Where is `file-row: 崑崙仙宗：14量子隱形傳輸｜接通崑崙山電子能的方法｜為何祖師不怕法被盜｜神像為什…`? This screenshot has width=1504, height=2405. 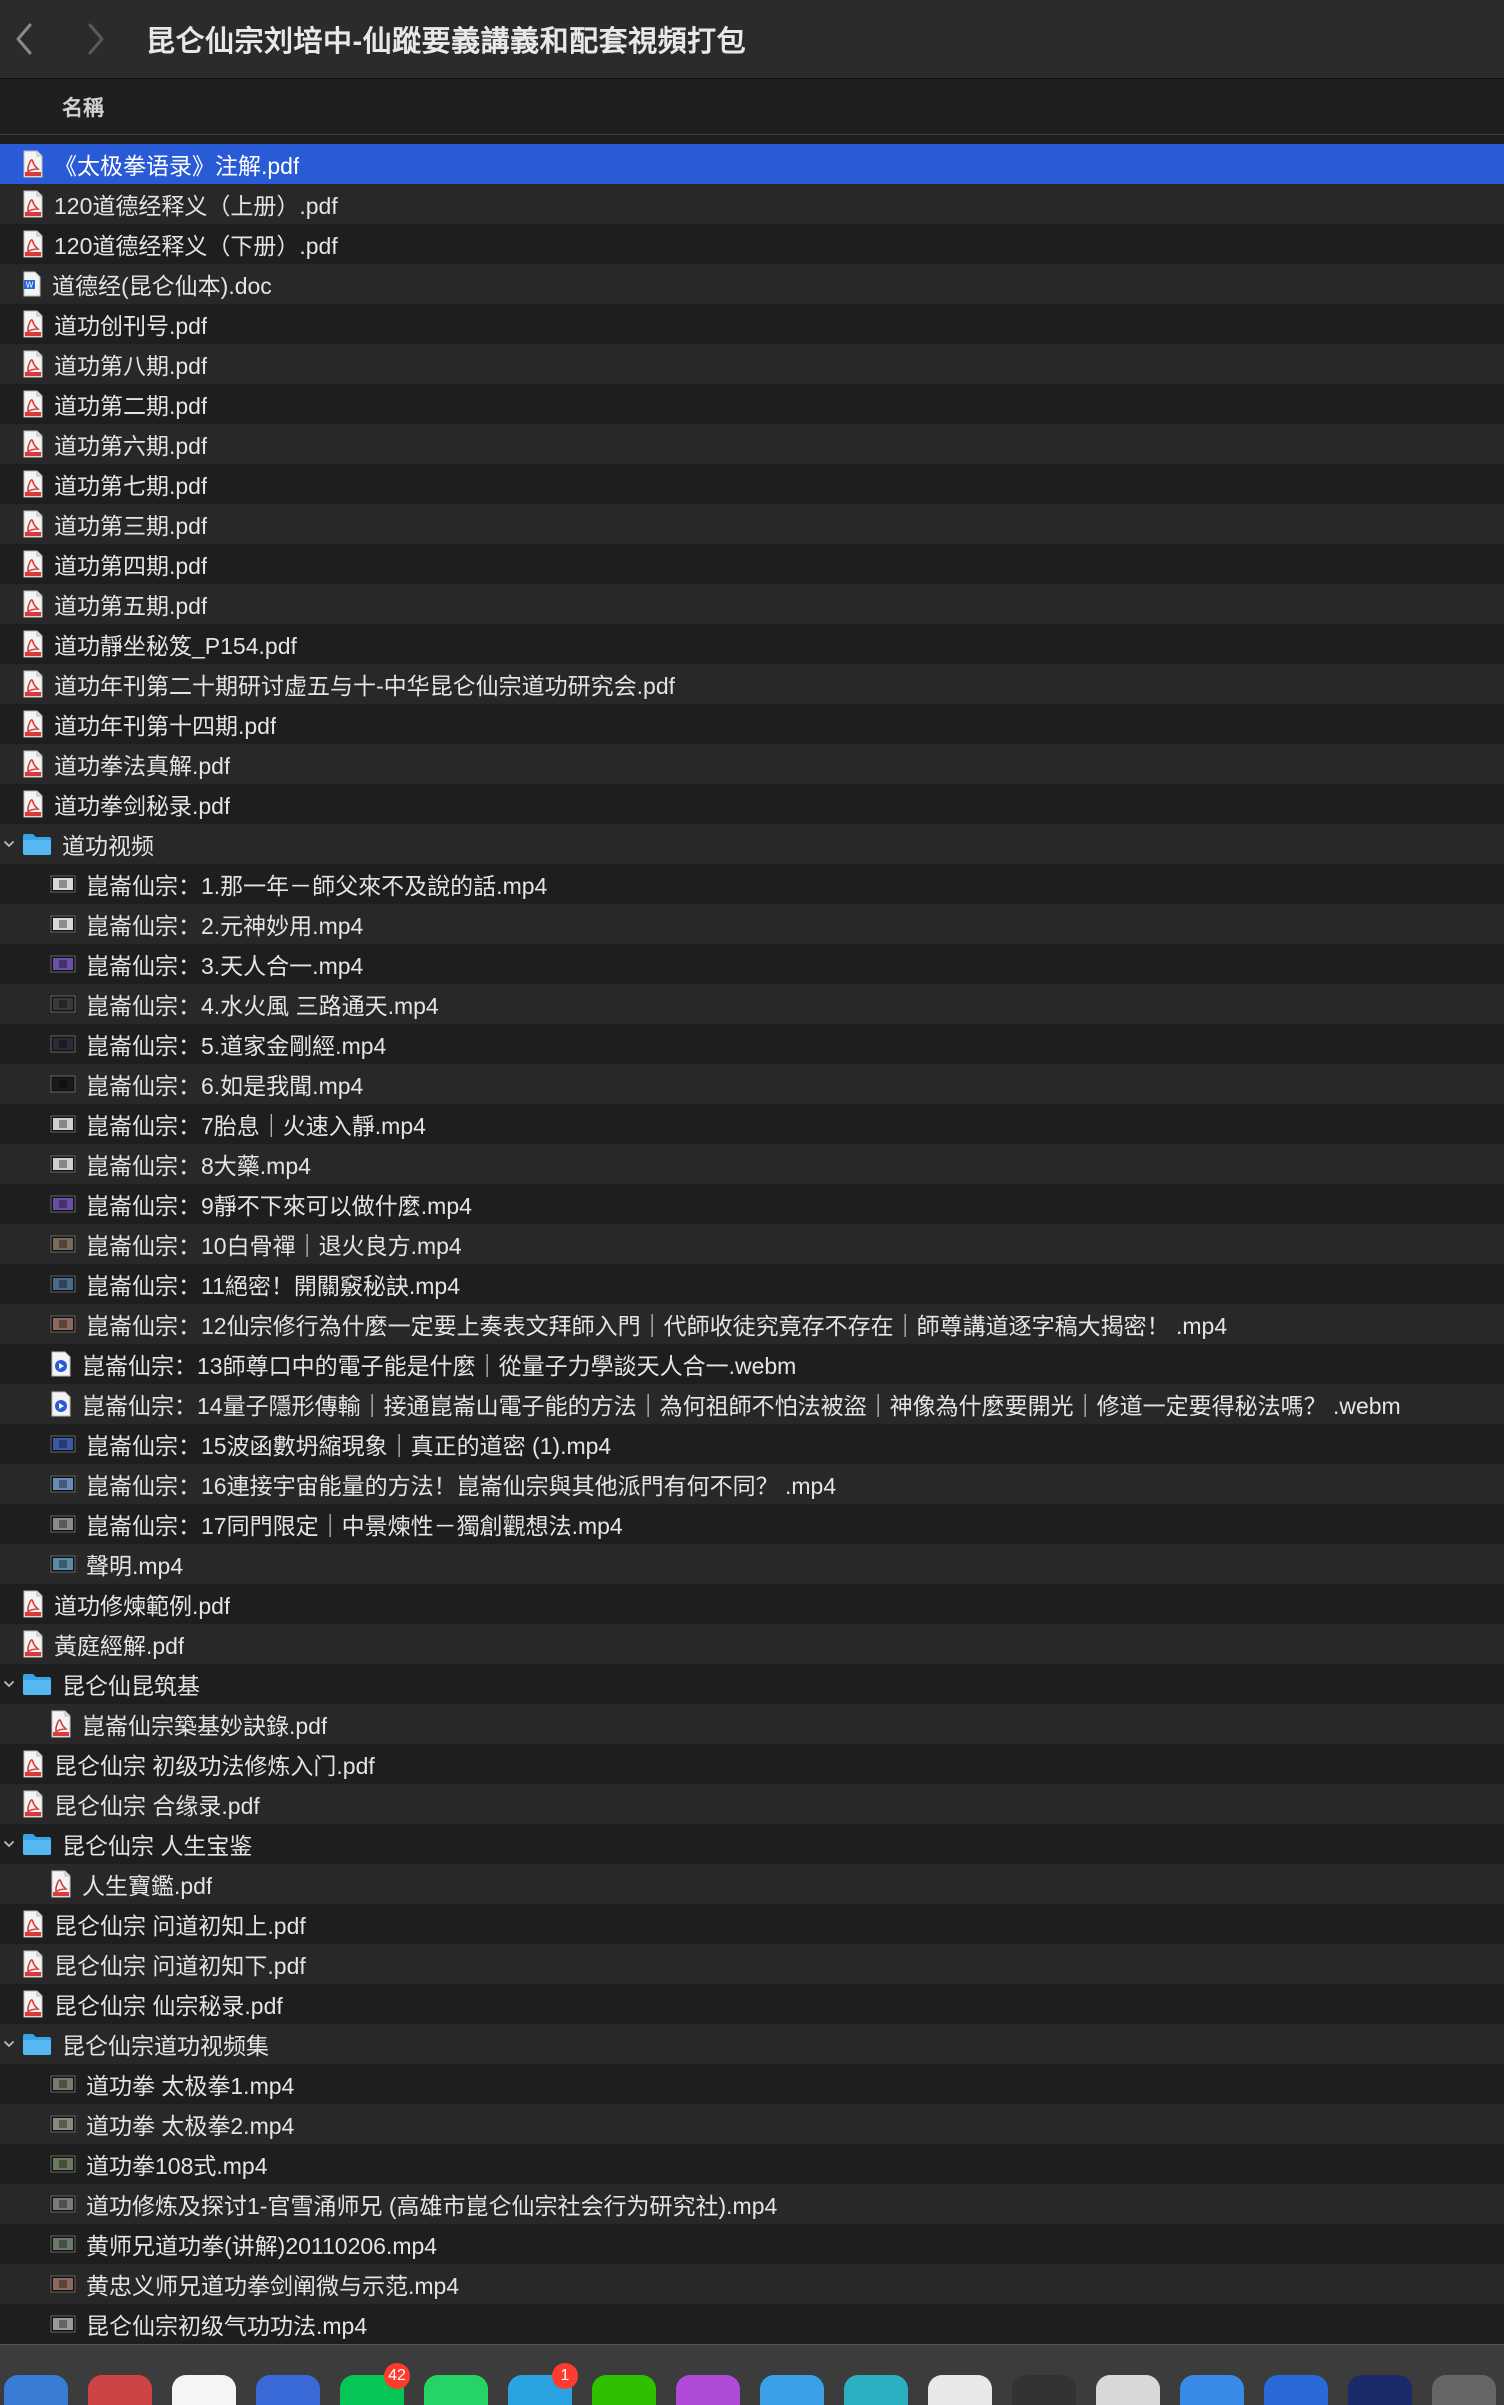 file-row: 崑崙仙宗：14量子隱形傳輸｜接通崑崙山電子能的方法｜為何祖師不怕法被盜｜神像為什… is located at coordinates (752, 1404).